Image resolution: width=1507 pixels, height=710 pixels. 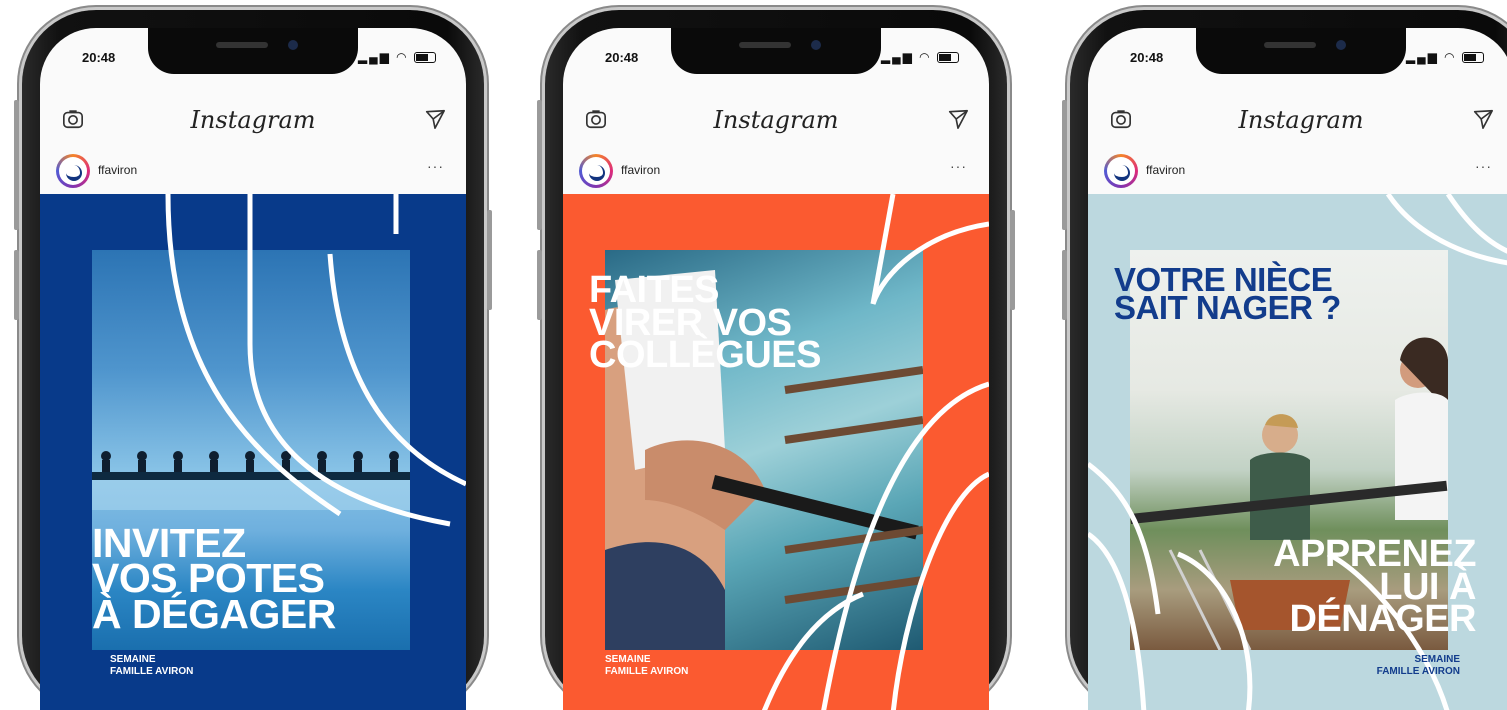 What do you see at coordinates (705, 355) in the screenshot?
I see `headline-line: COLLÈGUES` at bounding box center [705, 355].